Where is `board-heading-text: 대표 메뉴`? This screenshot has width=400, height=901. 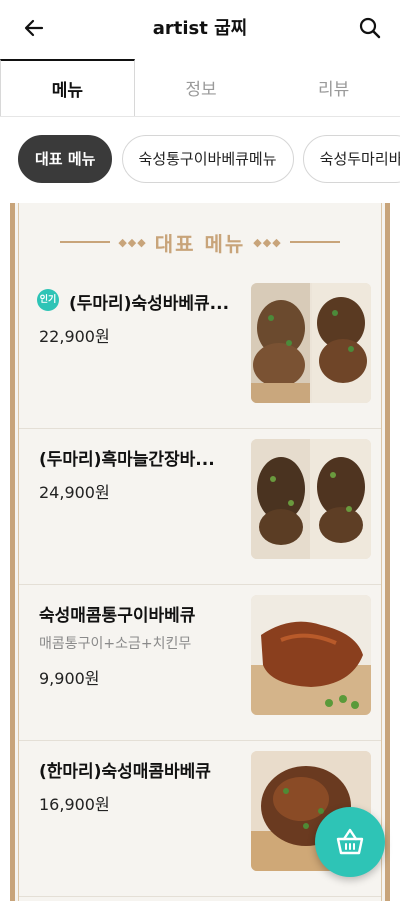
board-heading-text: 대표 메뉴 is located at coordinates (200, 243).